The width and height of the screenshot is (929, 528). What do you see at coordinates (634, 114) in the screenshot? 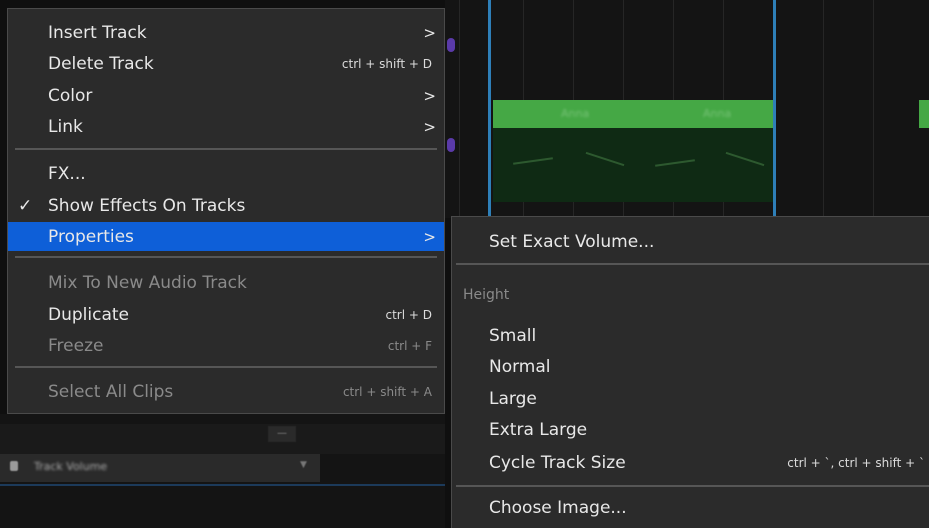
I see `audio-clip-header: Anna Anna` at bounding box center [634, 114].